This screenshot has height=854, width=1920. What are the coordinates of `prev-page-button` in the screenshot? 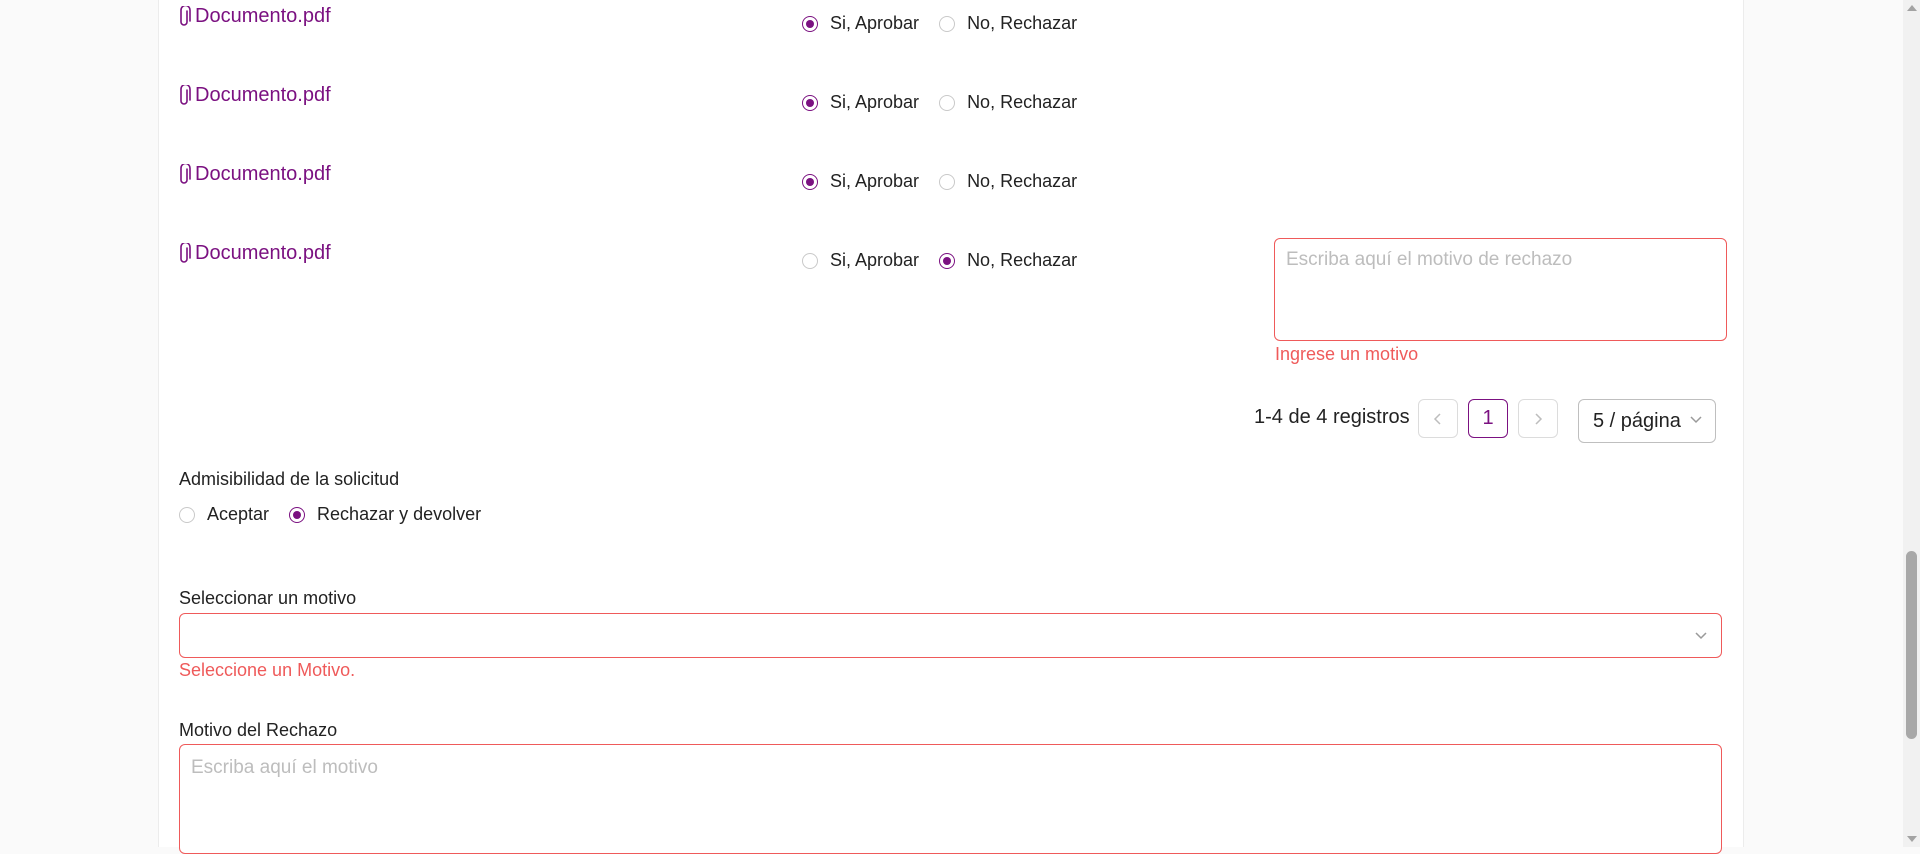 It's located at (1438, 418).